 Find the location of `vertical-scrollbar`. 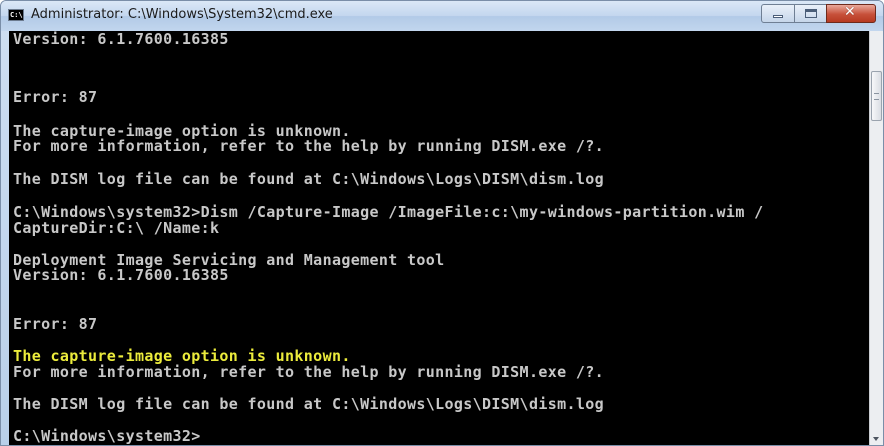

vertical-scrollbar is located at coordinates (876, 238).